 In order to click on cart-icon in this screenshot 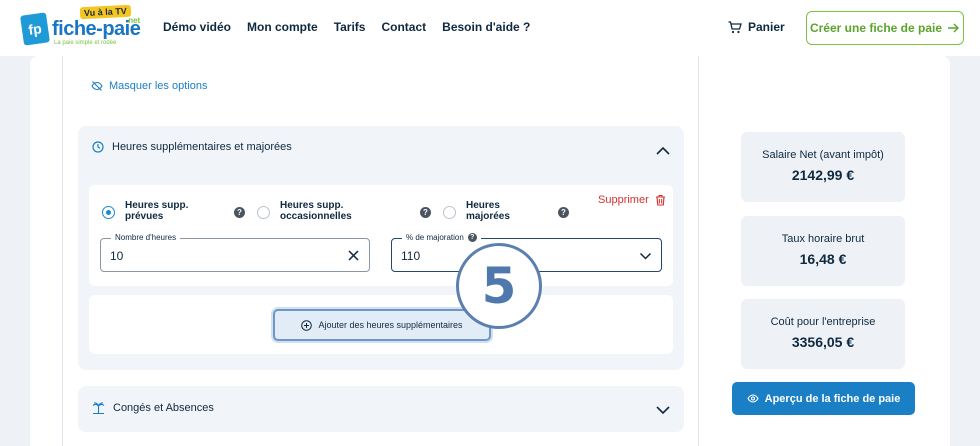, I will do `click(735, 26)`.